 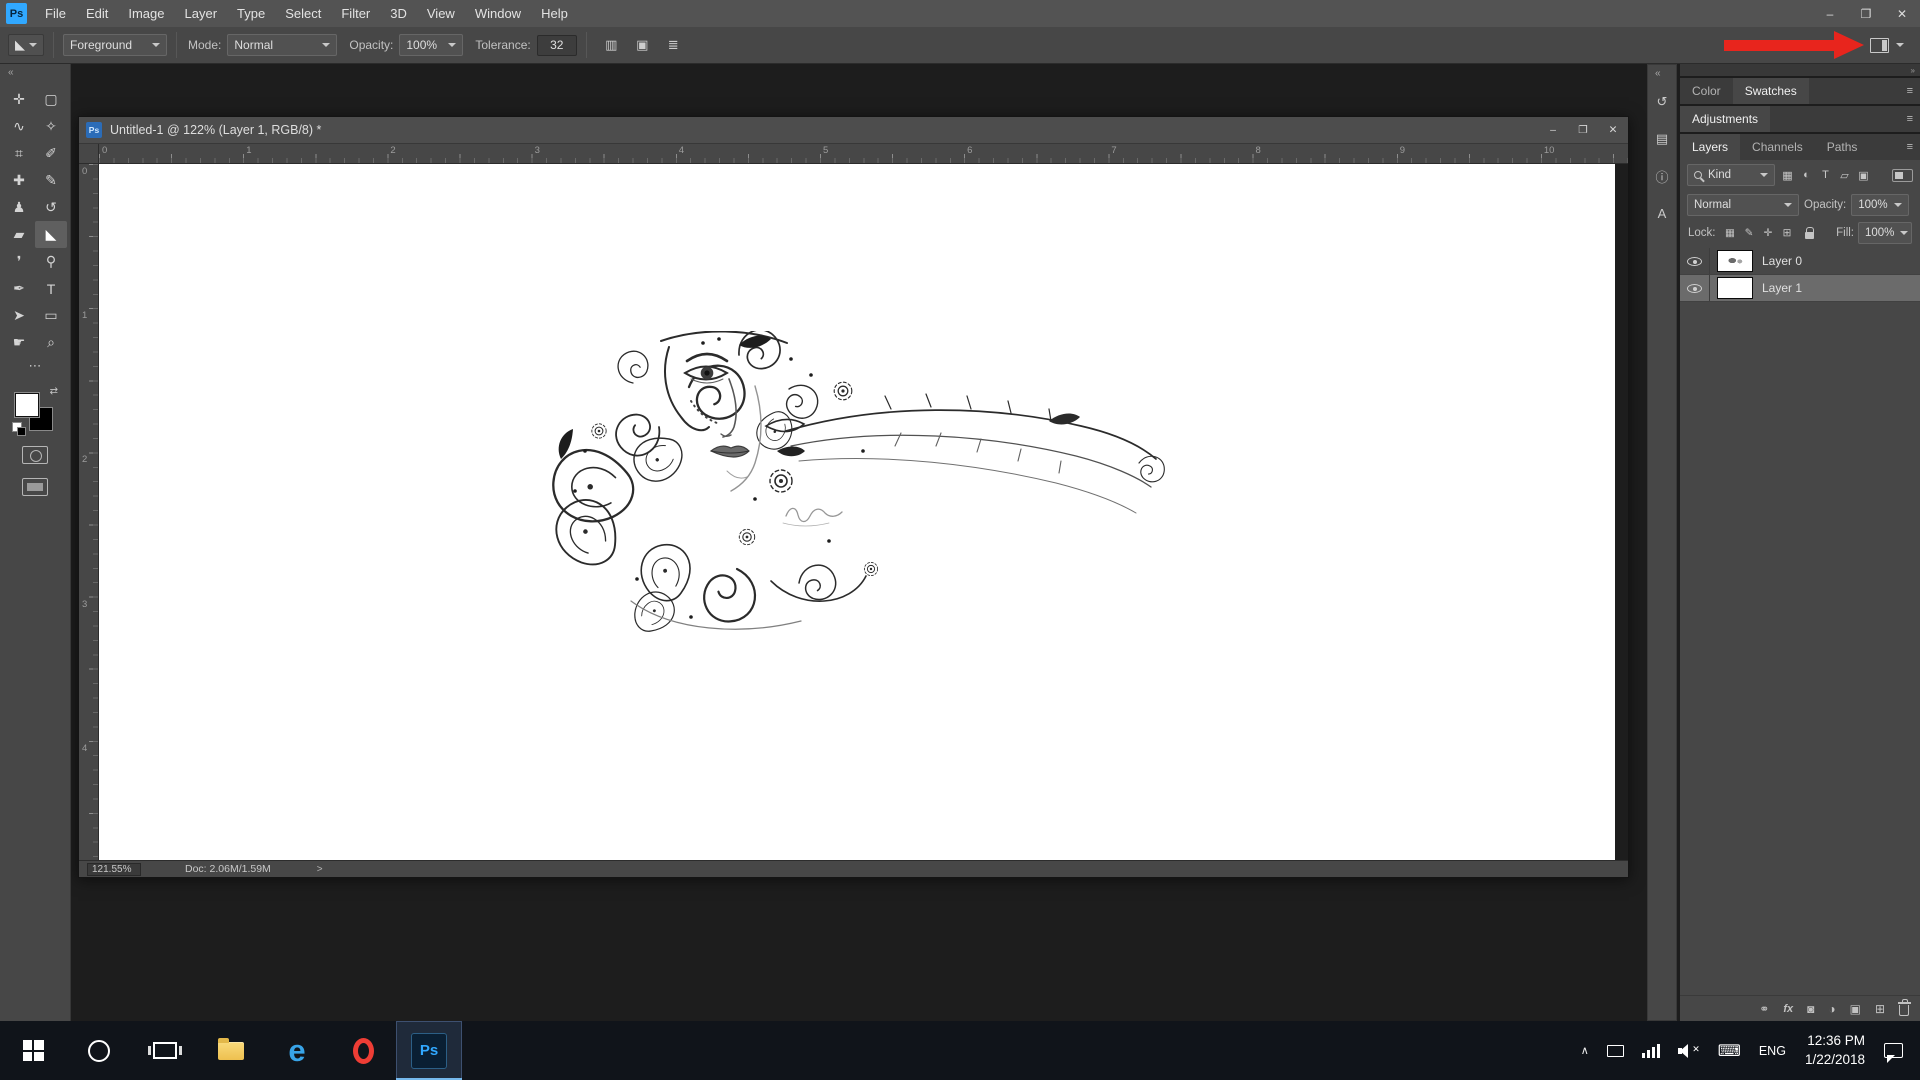 What do you see at coordinates (863, 154) in the screenshot?
I see `horizontal-ruler: 0 1 2 3 4 5 6 7 8 9 10` at bounding box center [863, 154].